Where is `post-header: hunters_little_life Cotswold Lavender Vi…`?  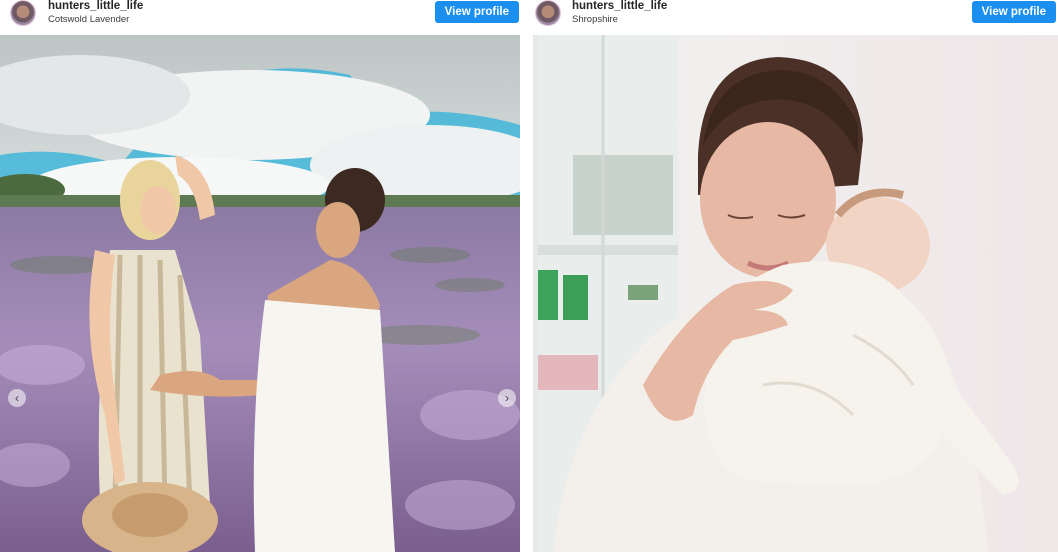
post-header: hunters_little_life Cotswold Lavender Vi… is located at coordinates (260, 17).